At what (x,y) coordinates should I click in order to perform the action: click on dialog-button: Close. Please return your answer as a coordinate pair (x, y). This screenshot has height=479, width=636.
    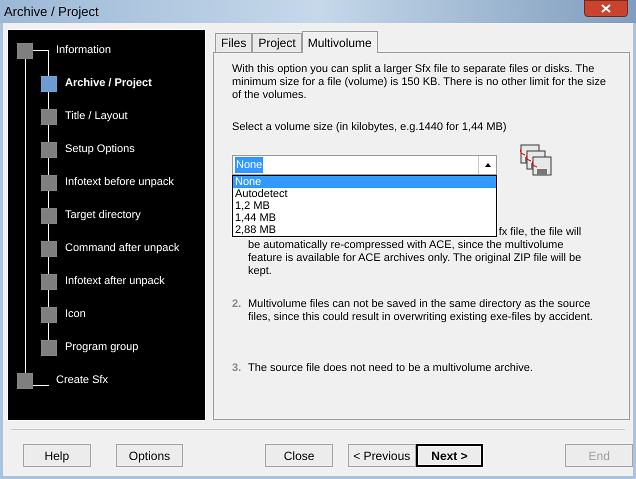
    Looking at the image, I should click on (299, 455).